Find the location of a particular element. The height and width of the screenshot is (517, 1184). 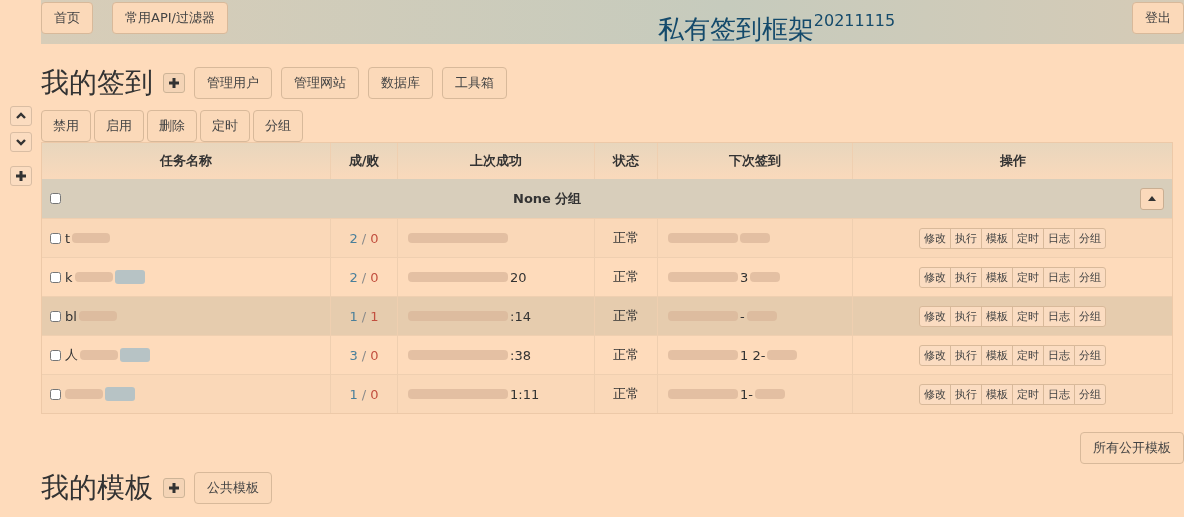

public-templates-button: 所有公开模板 is located at coordinates (1132, 448).